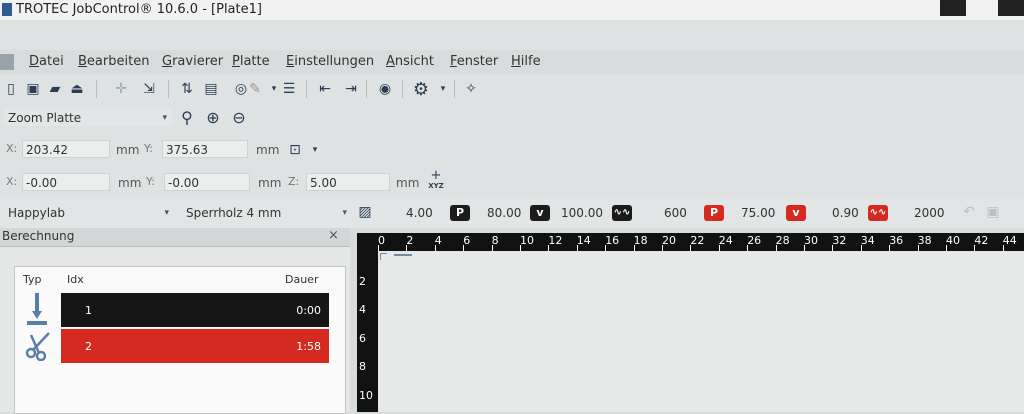 Image resolution: width=1024 pixels, height=414 pixels. What do you see at coordinates (12, 148) in the screenshot?
I see `x-label: X:` at bounding box center [12, 148].